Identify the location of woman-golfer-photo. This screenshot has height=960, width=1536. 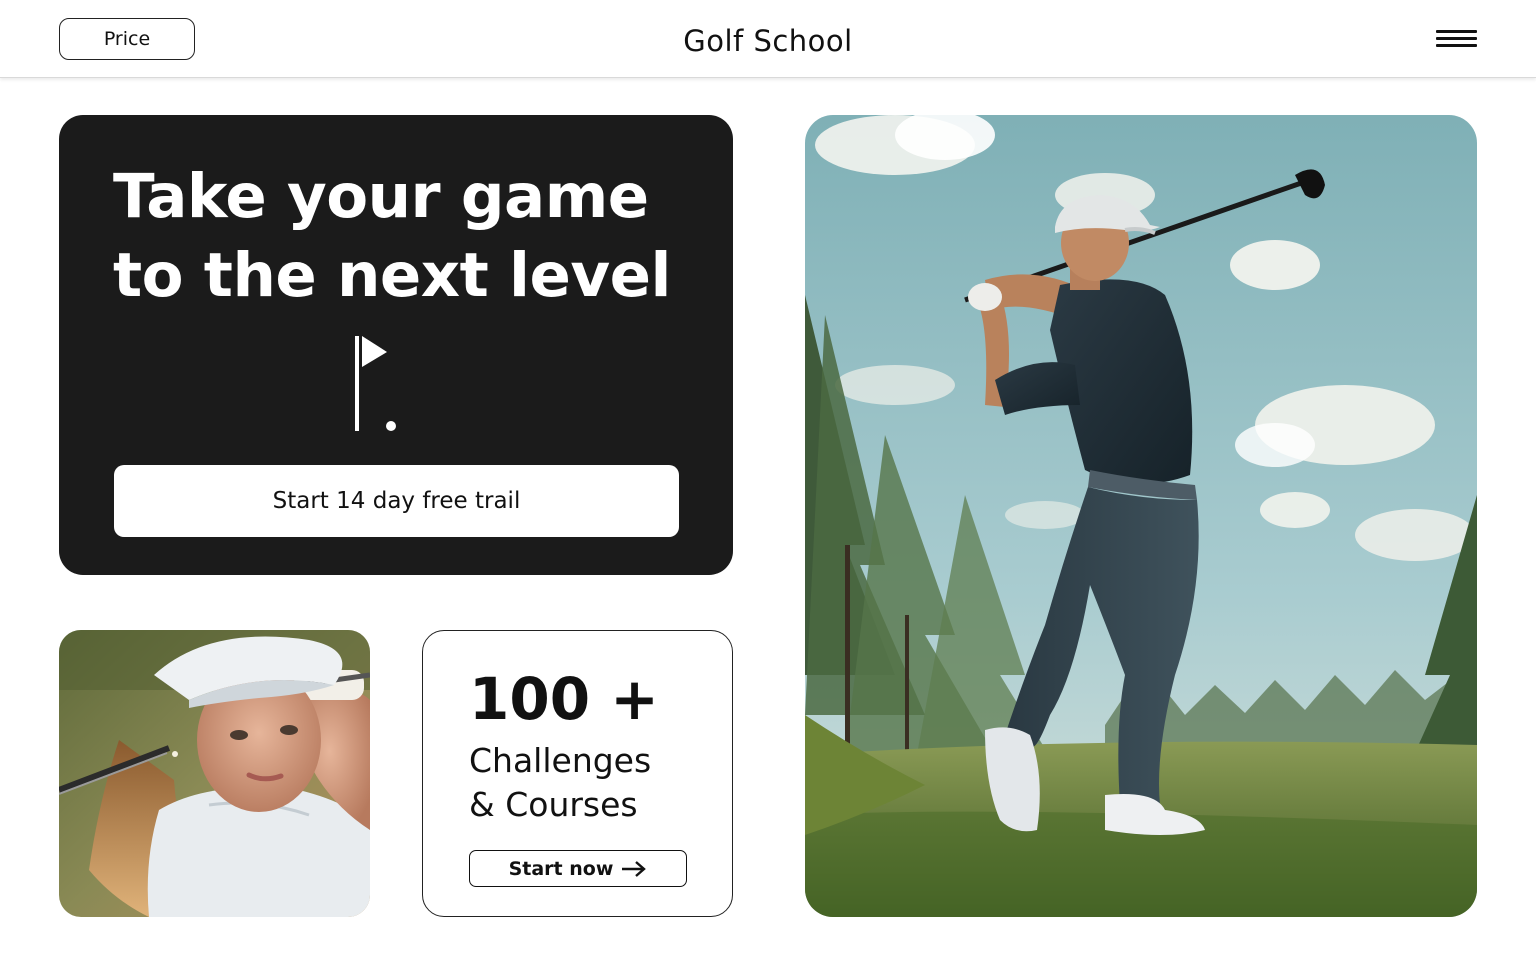
(214, 773).